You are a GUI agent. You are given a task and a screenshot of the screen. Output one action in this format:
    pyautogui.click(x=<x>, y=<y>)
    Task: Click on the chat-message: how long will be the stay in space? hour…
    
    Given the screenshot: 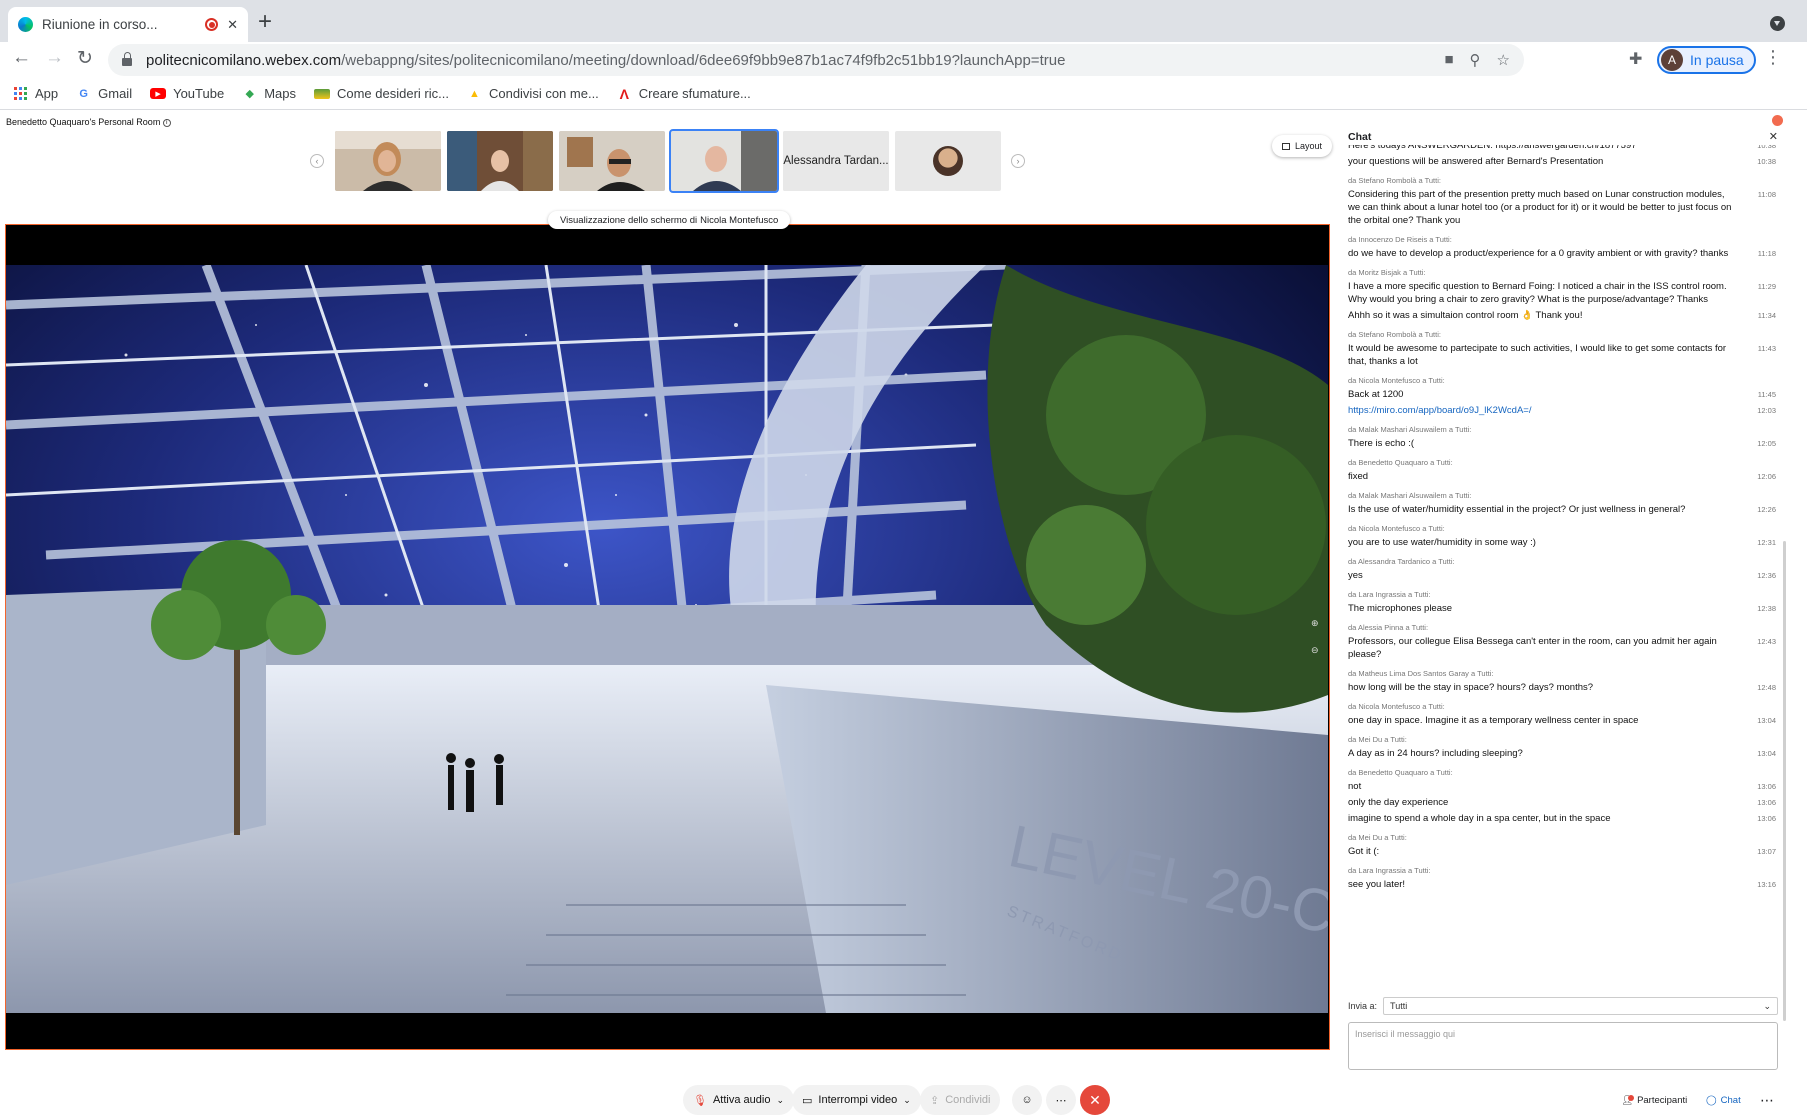 What is the action you would take?
    pyautogui.click(x=1562, y=687)
    